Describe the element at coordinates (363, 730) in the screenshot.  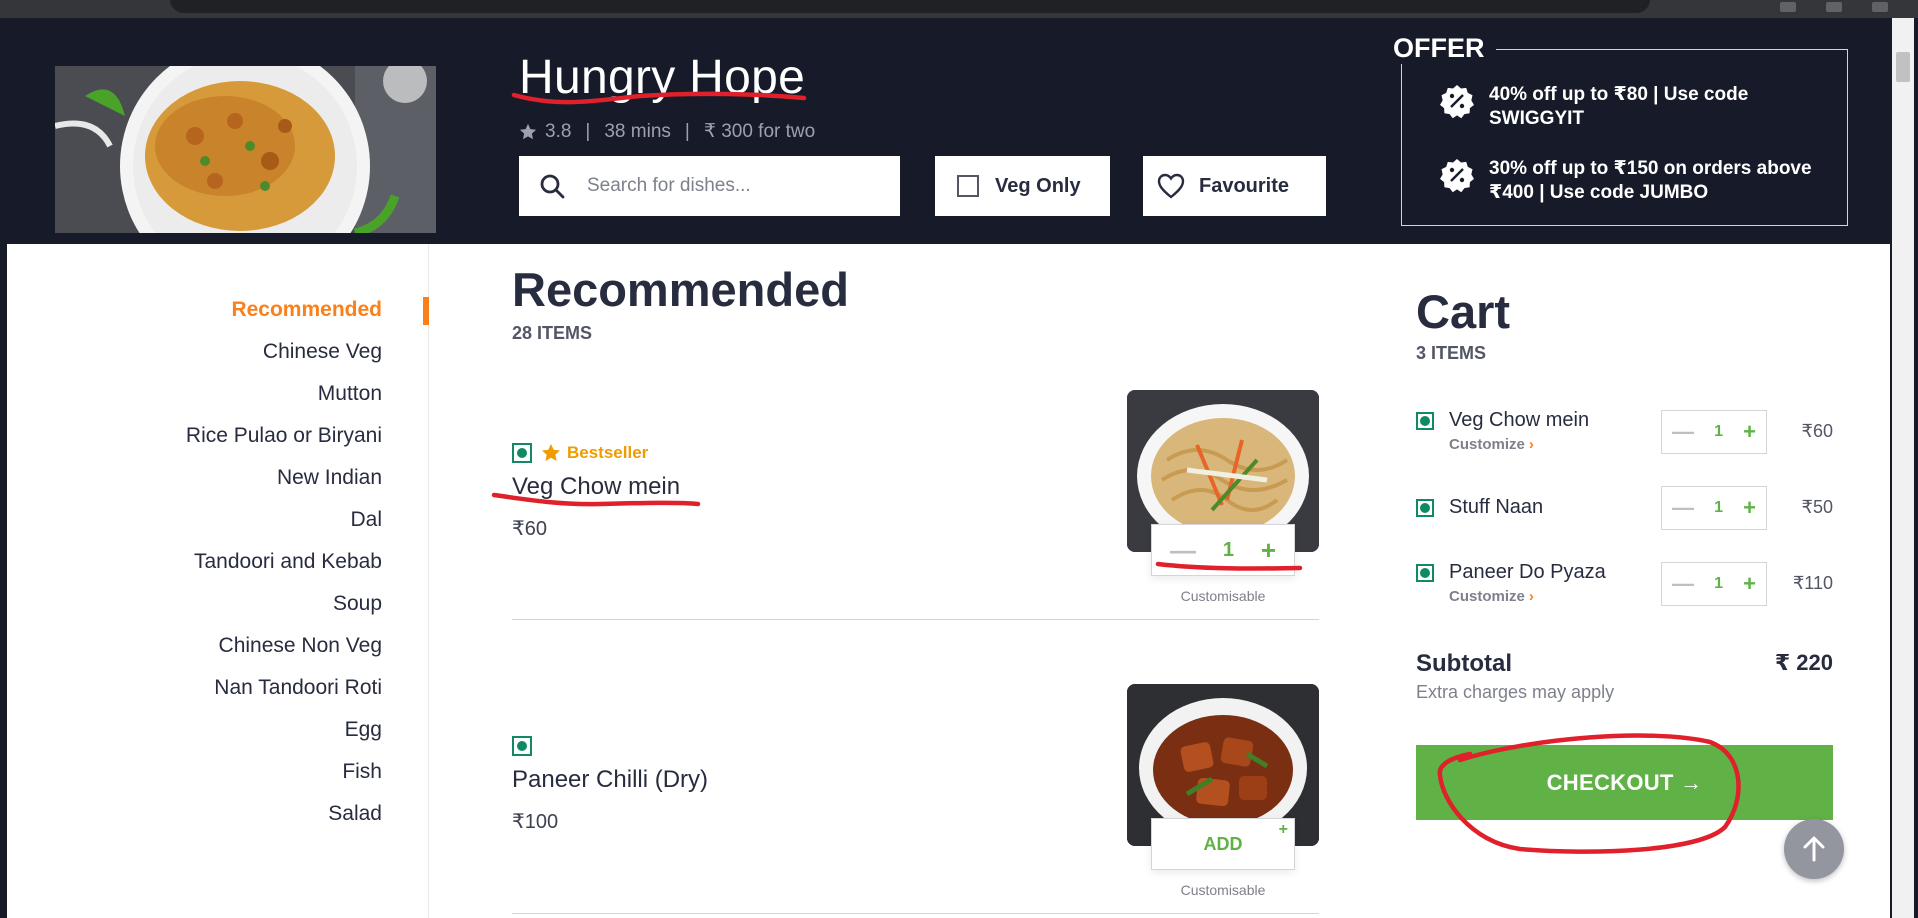
I see `nav-item-egg: Egg` at that location.